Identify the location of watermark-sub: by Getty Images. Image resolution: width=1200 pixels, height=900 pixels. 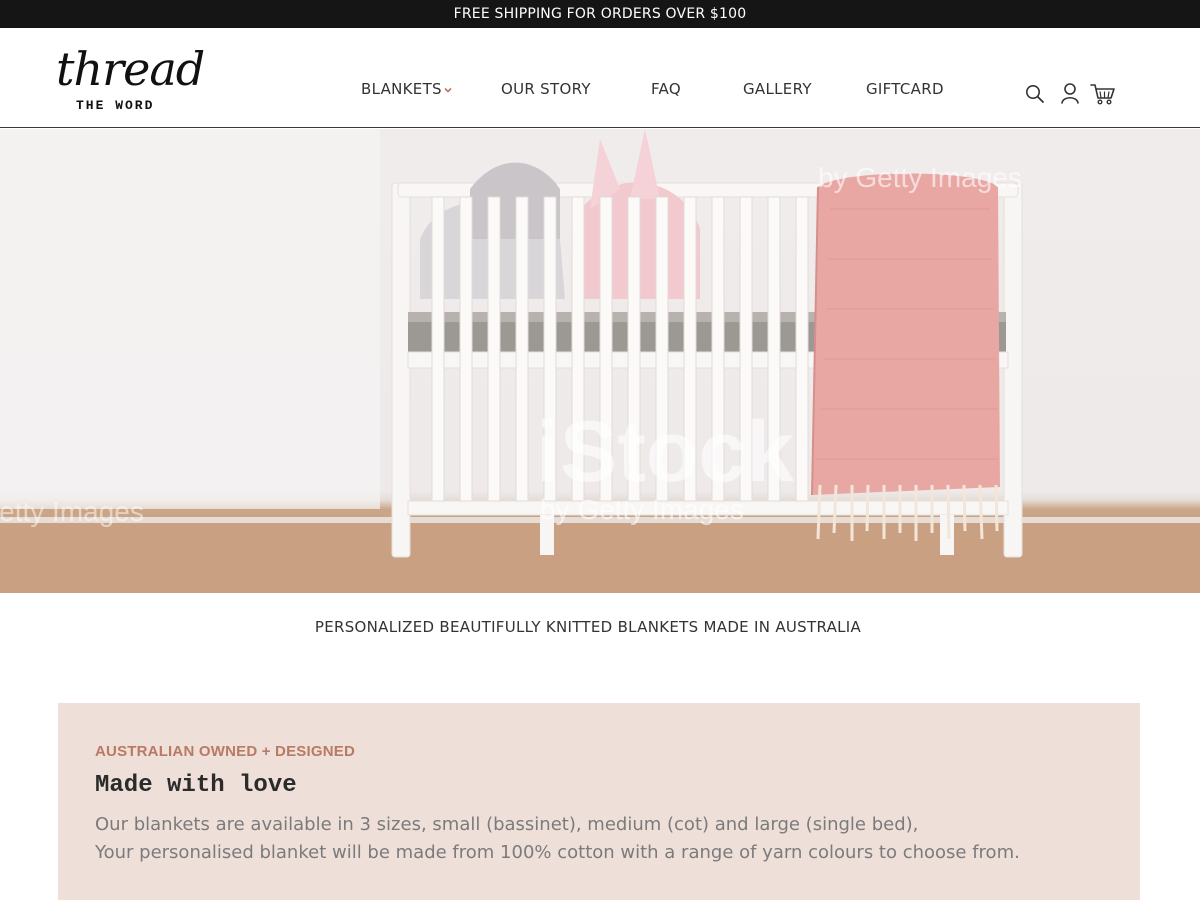
(642, 509).